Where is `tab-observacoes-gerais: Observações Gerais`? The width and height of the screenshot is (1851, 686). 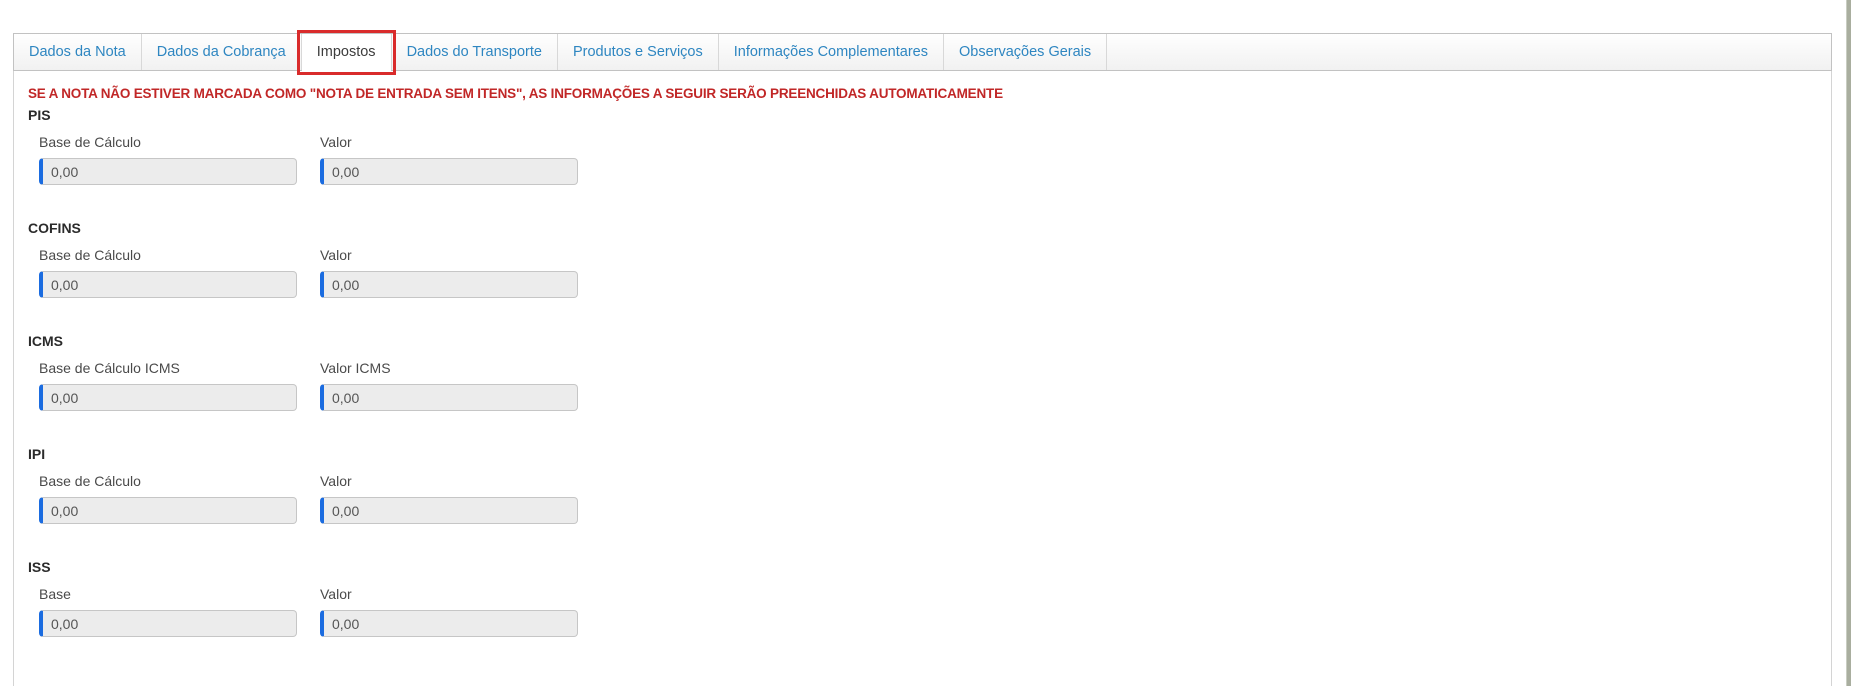
tab-observacoes-gerais: Observações Gerais is located at coordinates (1026, 52).